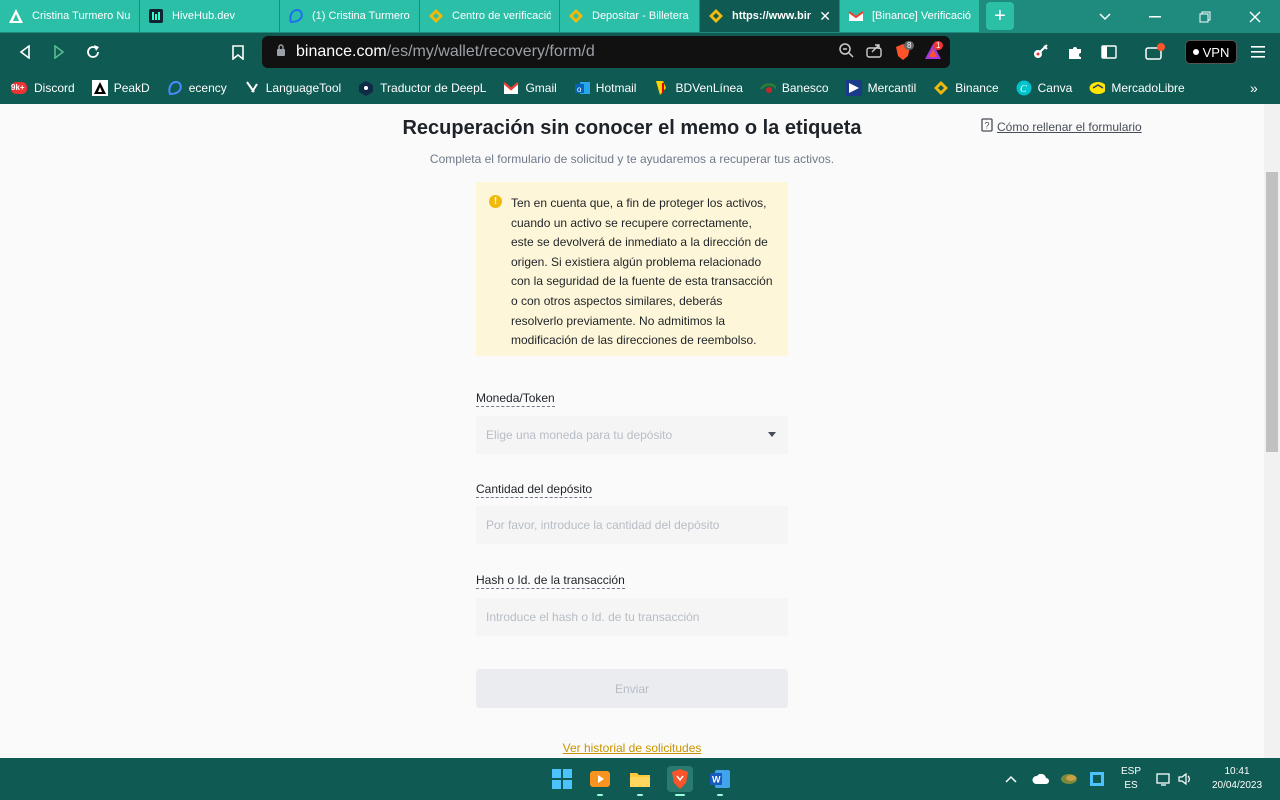 The width and height of the screenshot is (1280, 800). I want to click on amount-input, so click(626, 525).